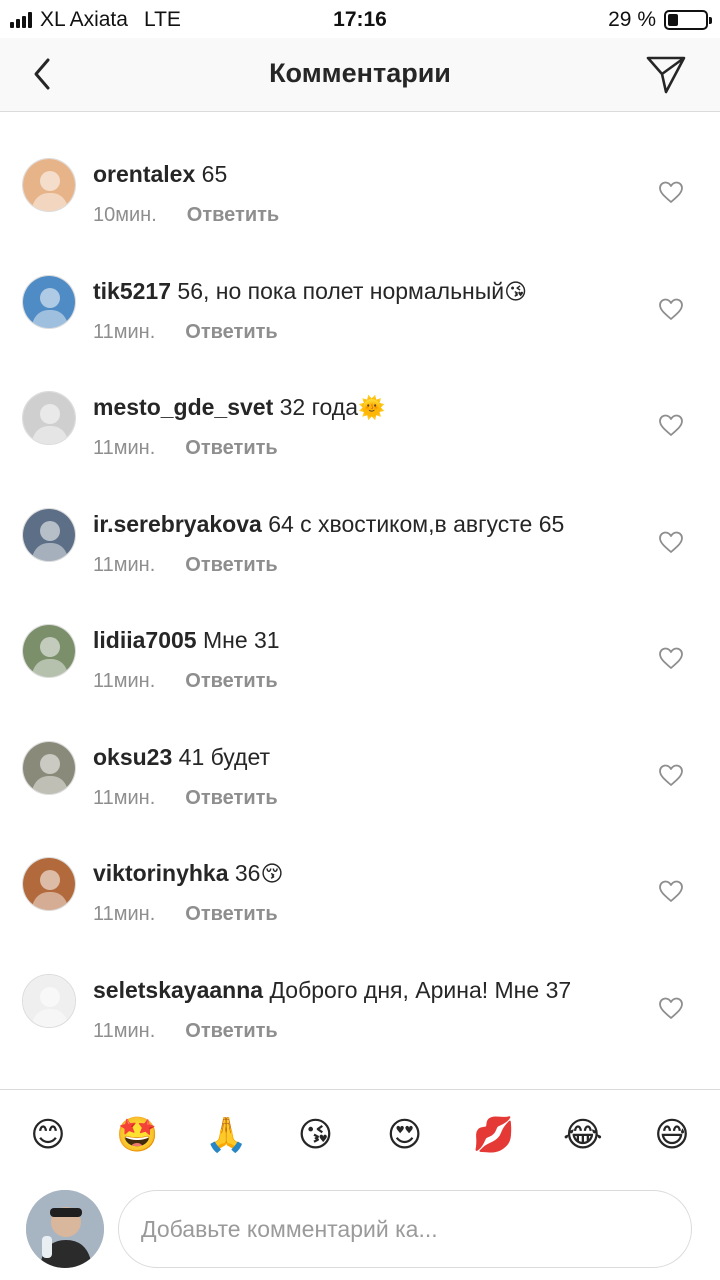 Image resolution: width=720 pixels, height=1280 pixels. I want to click on comment-text: mesto_gde_svet 32 года🌞, so click(361, 408).